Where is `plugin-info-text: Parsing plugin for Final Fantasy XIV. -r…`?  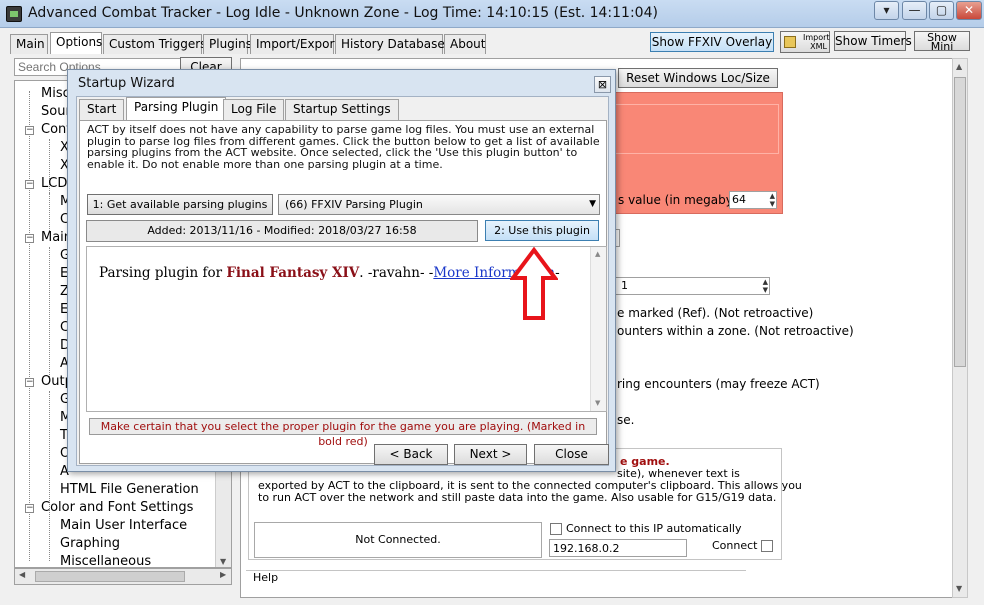
plugin-info-text: Parsing plugin for Final Fantasy XIV. -r… is located at coordinates (329, 273).